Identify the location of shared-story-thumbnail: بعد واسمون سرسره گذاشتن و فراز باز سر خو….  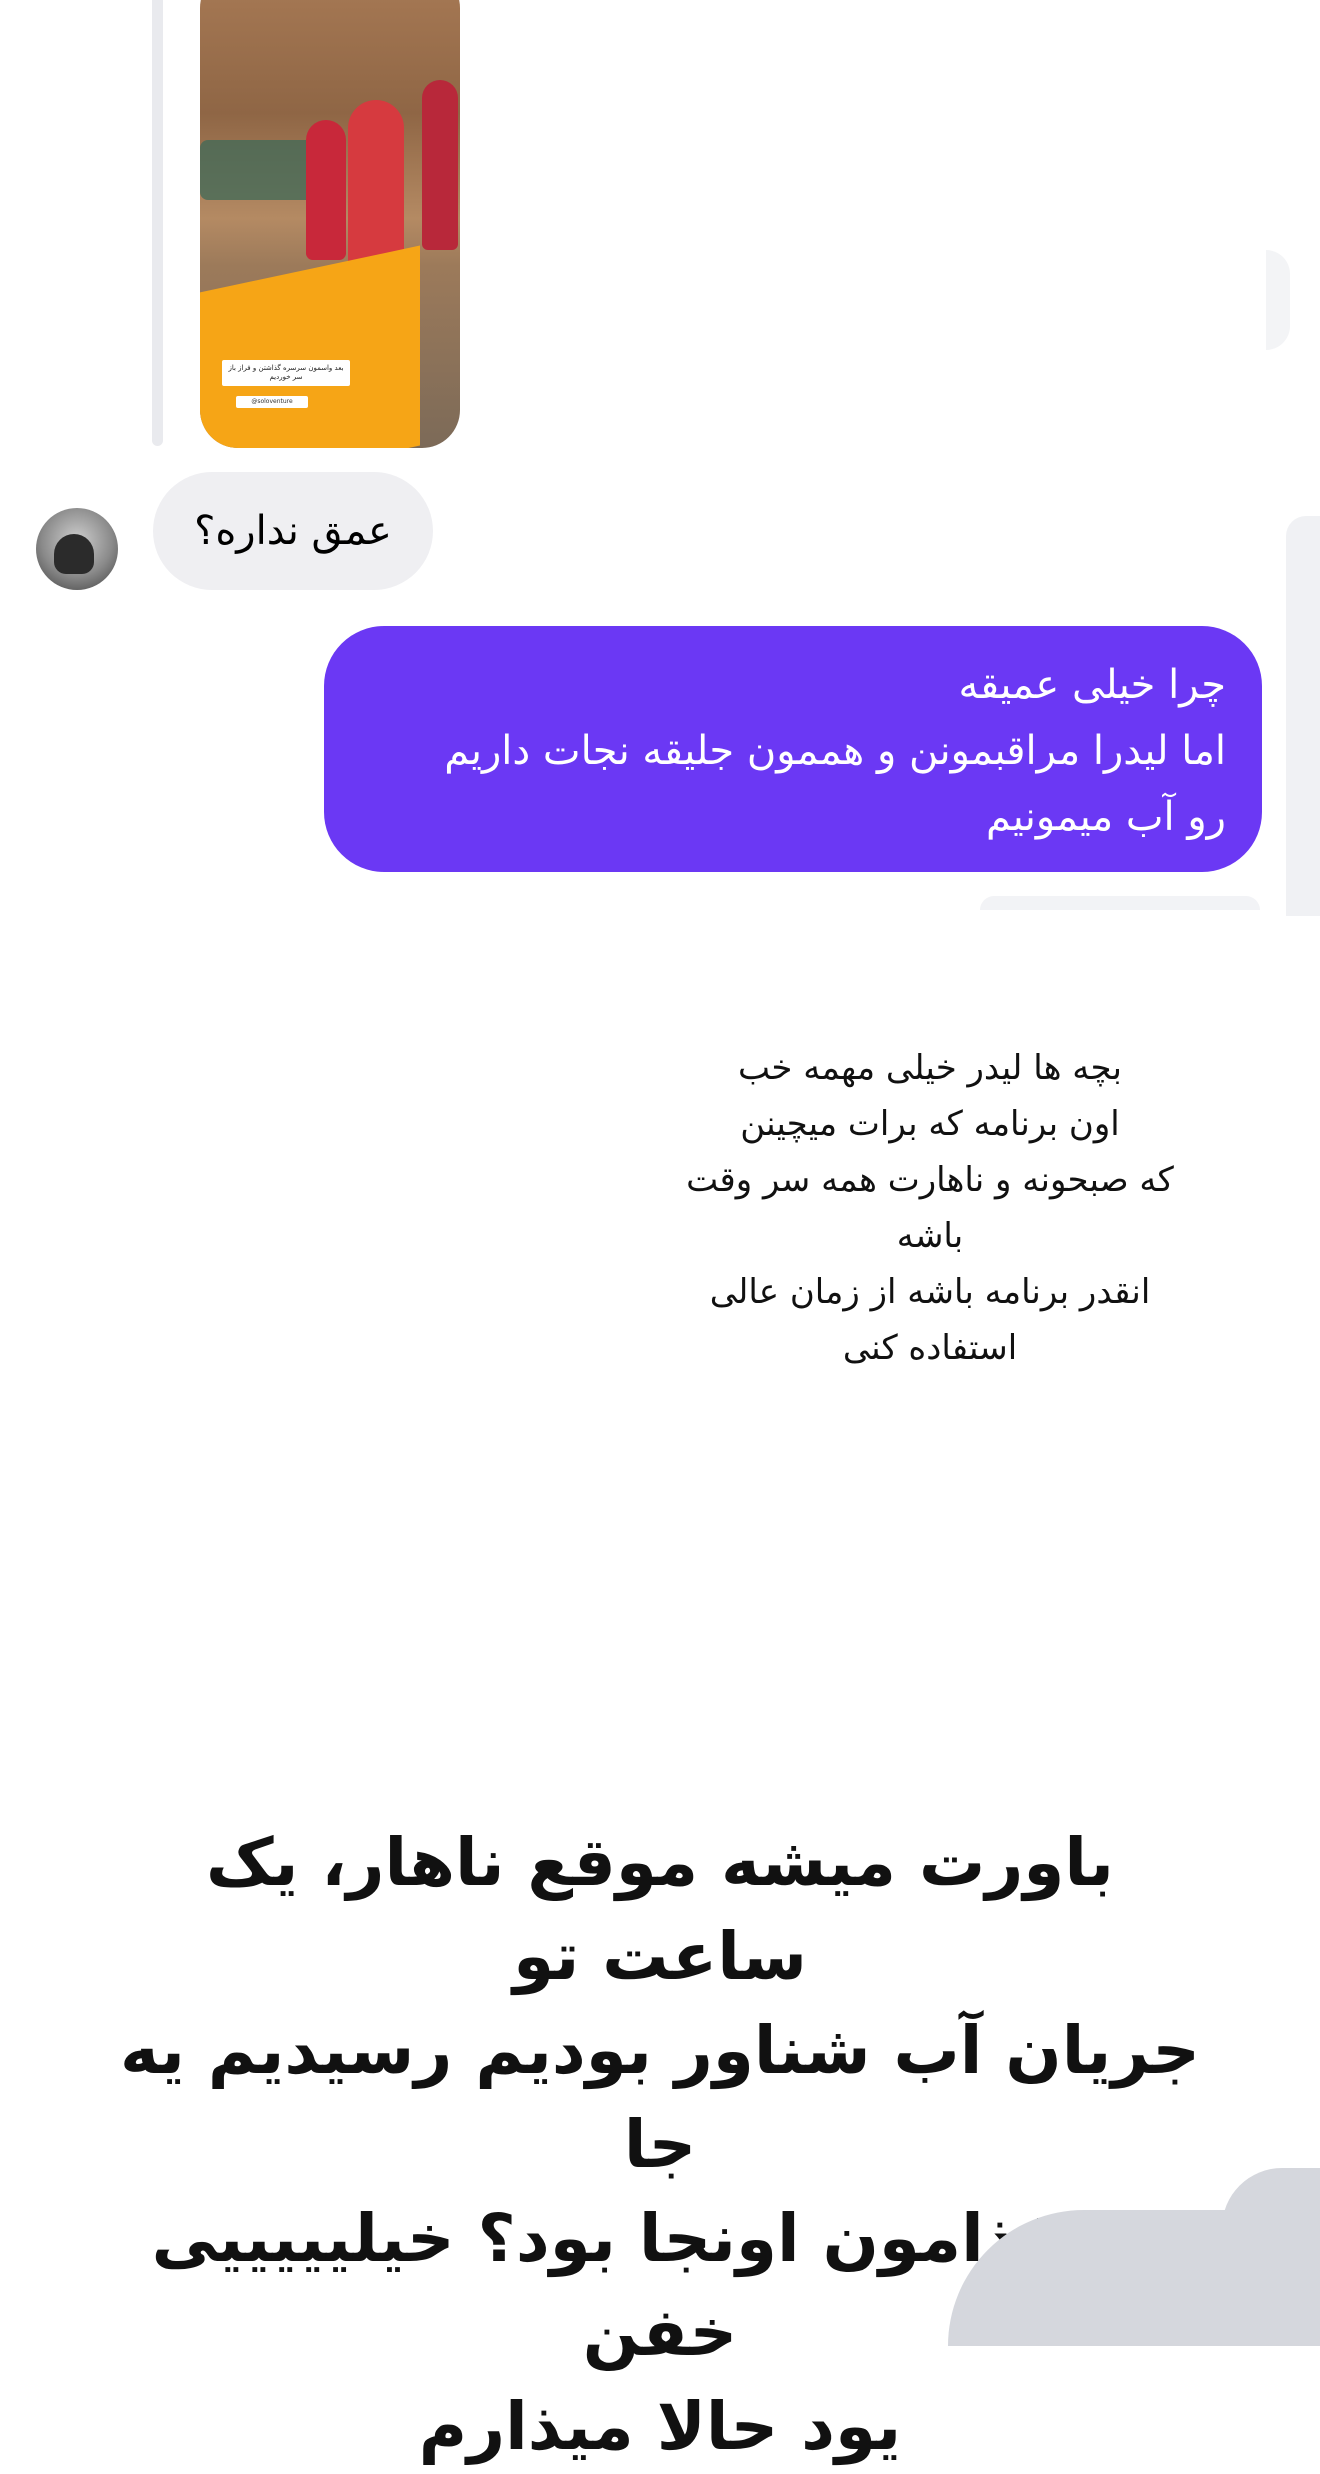
(330, 224).